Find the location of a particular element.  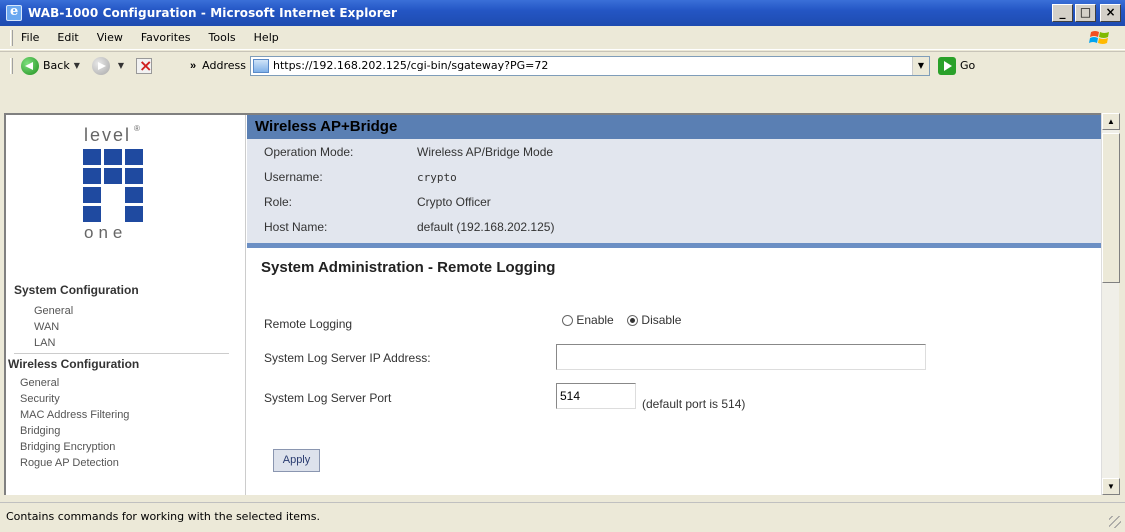

server-ip-label: System Log Server IP Address: is located at coordinates (347, 358).